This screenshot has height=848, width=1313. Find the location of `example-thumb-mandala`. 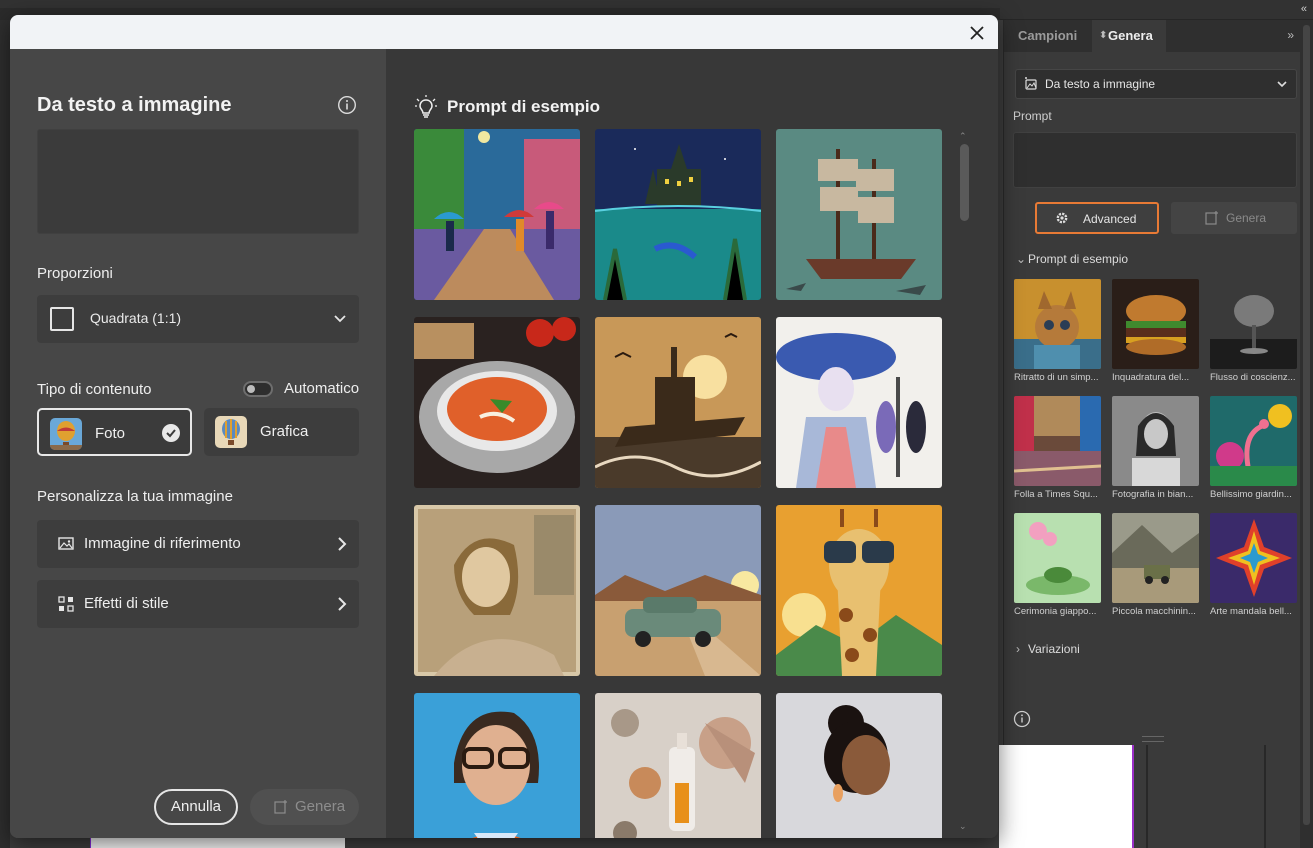

example-thumb-mandala is located at coordinates (1253, 558).